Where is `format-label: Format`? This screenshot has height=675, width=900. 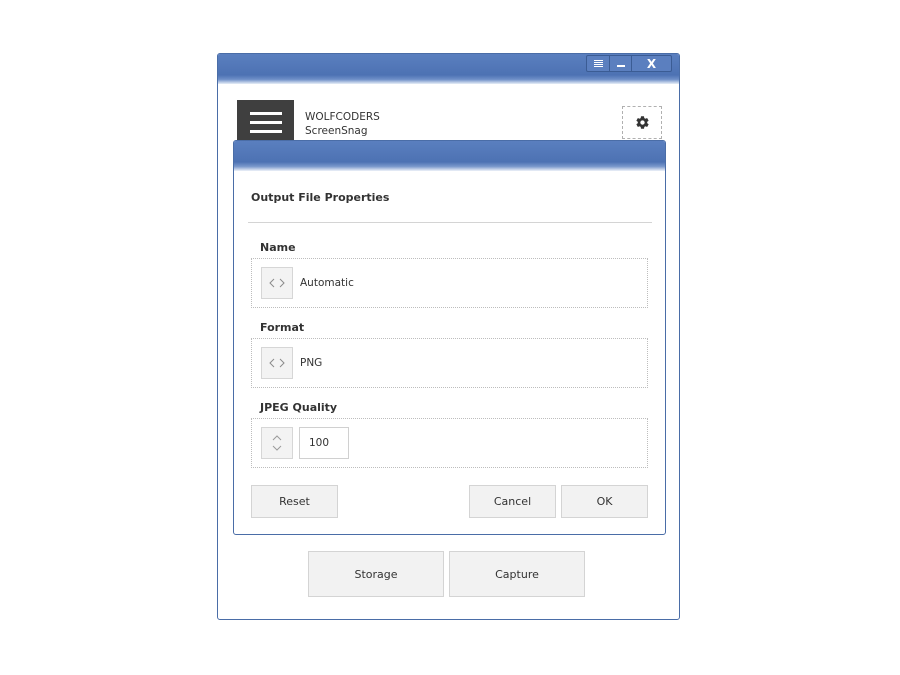
format-label: Format is located at coordinates (282, 327).